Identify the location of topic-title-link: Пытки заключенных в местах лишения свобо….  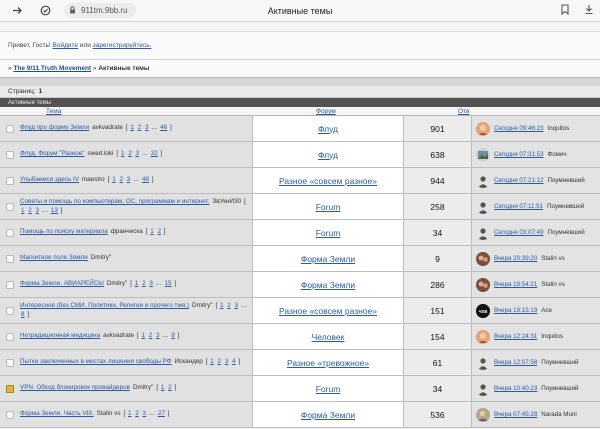
(96, 361).